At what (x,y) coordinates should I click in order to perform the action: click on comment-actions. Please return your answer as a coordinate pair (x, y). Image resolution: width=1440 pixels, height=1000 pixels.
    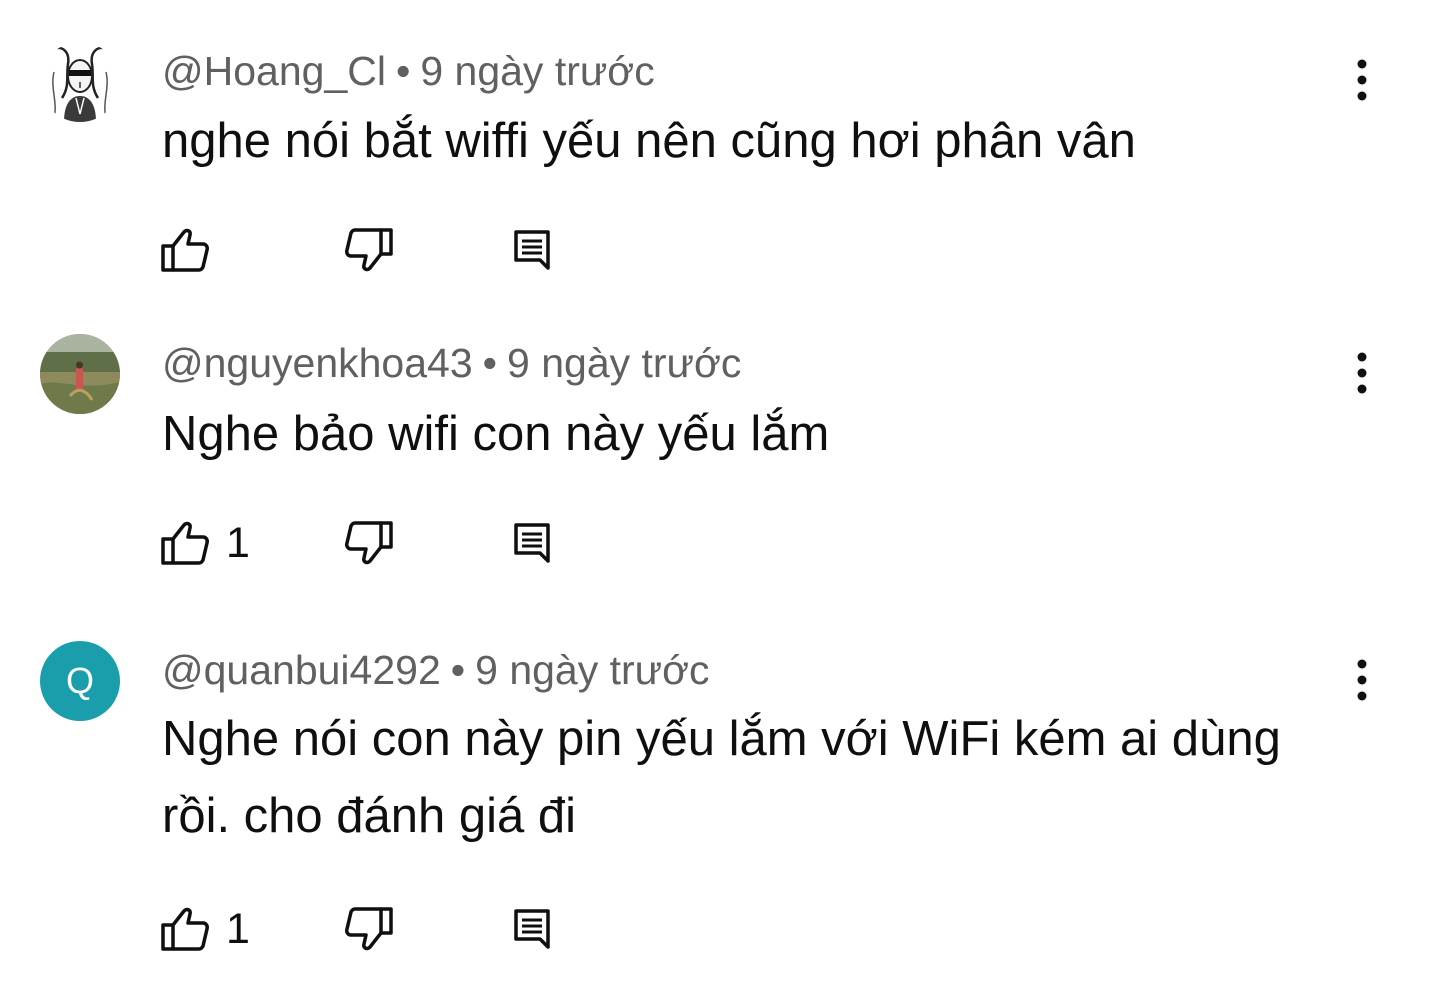
    Looking at the image, I should click on (370, 250).